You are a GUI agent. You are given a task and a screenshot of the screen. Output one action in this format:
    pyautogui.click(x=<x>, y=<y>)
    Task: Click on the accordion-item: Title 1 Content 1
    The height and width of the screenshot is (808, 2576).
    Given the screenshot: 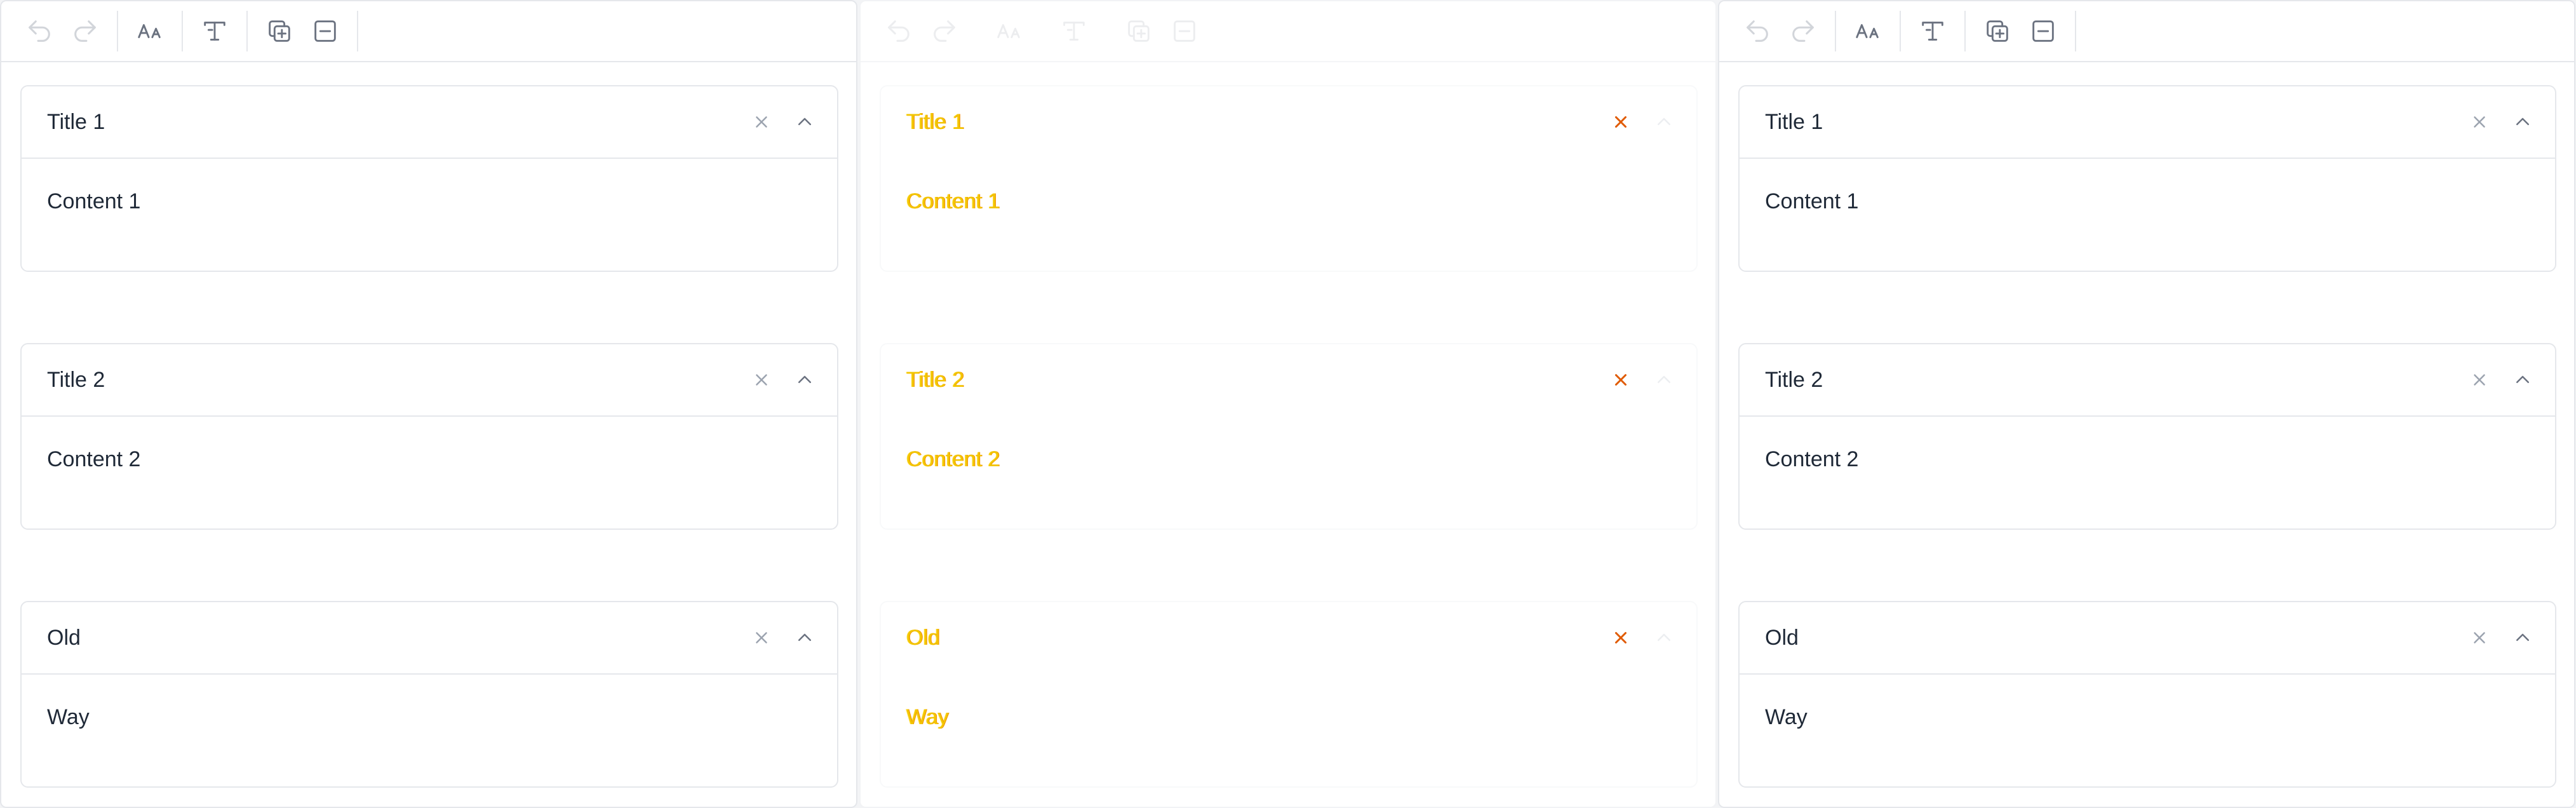 What is the action you would take?
    pyautogui.click(x=1289, y=178)
    